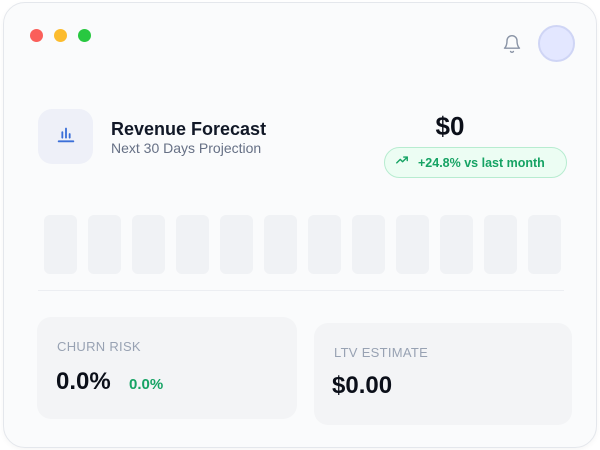 The width and height of the screenshot is (600, 450). Describe the element at coordinates (83, 381) in the screenshot. I see `churn-risk-value: 0.0%` at that location.